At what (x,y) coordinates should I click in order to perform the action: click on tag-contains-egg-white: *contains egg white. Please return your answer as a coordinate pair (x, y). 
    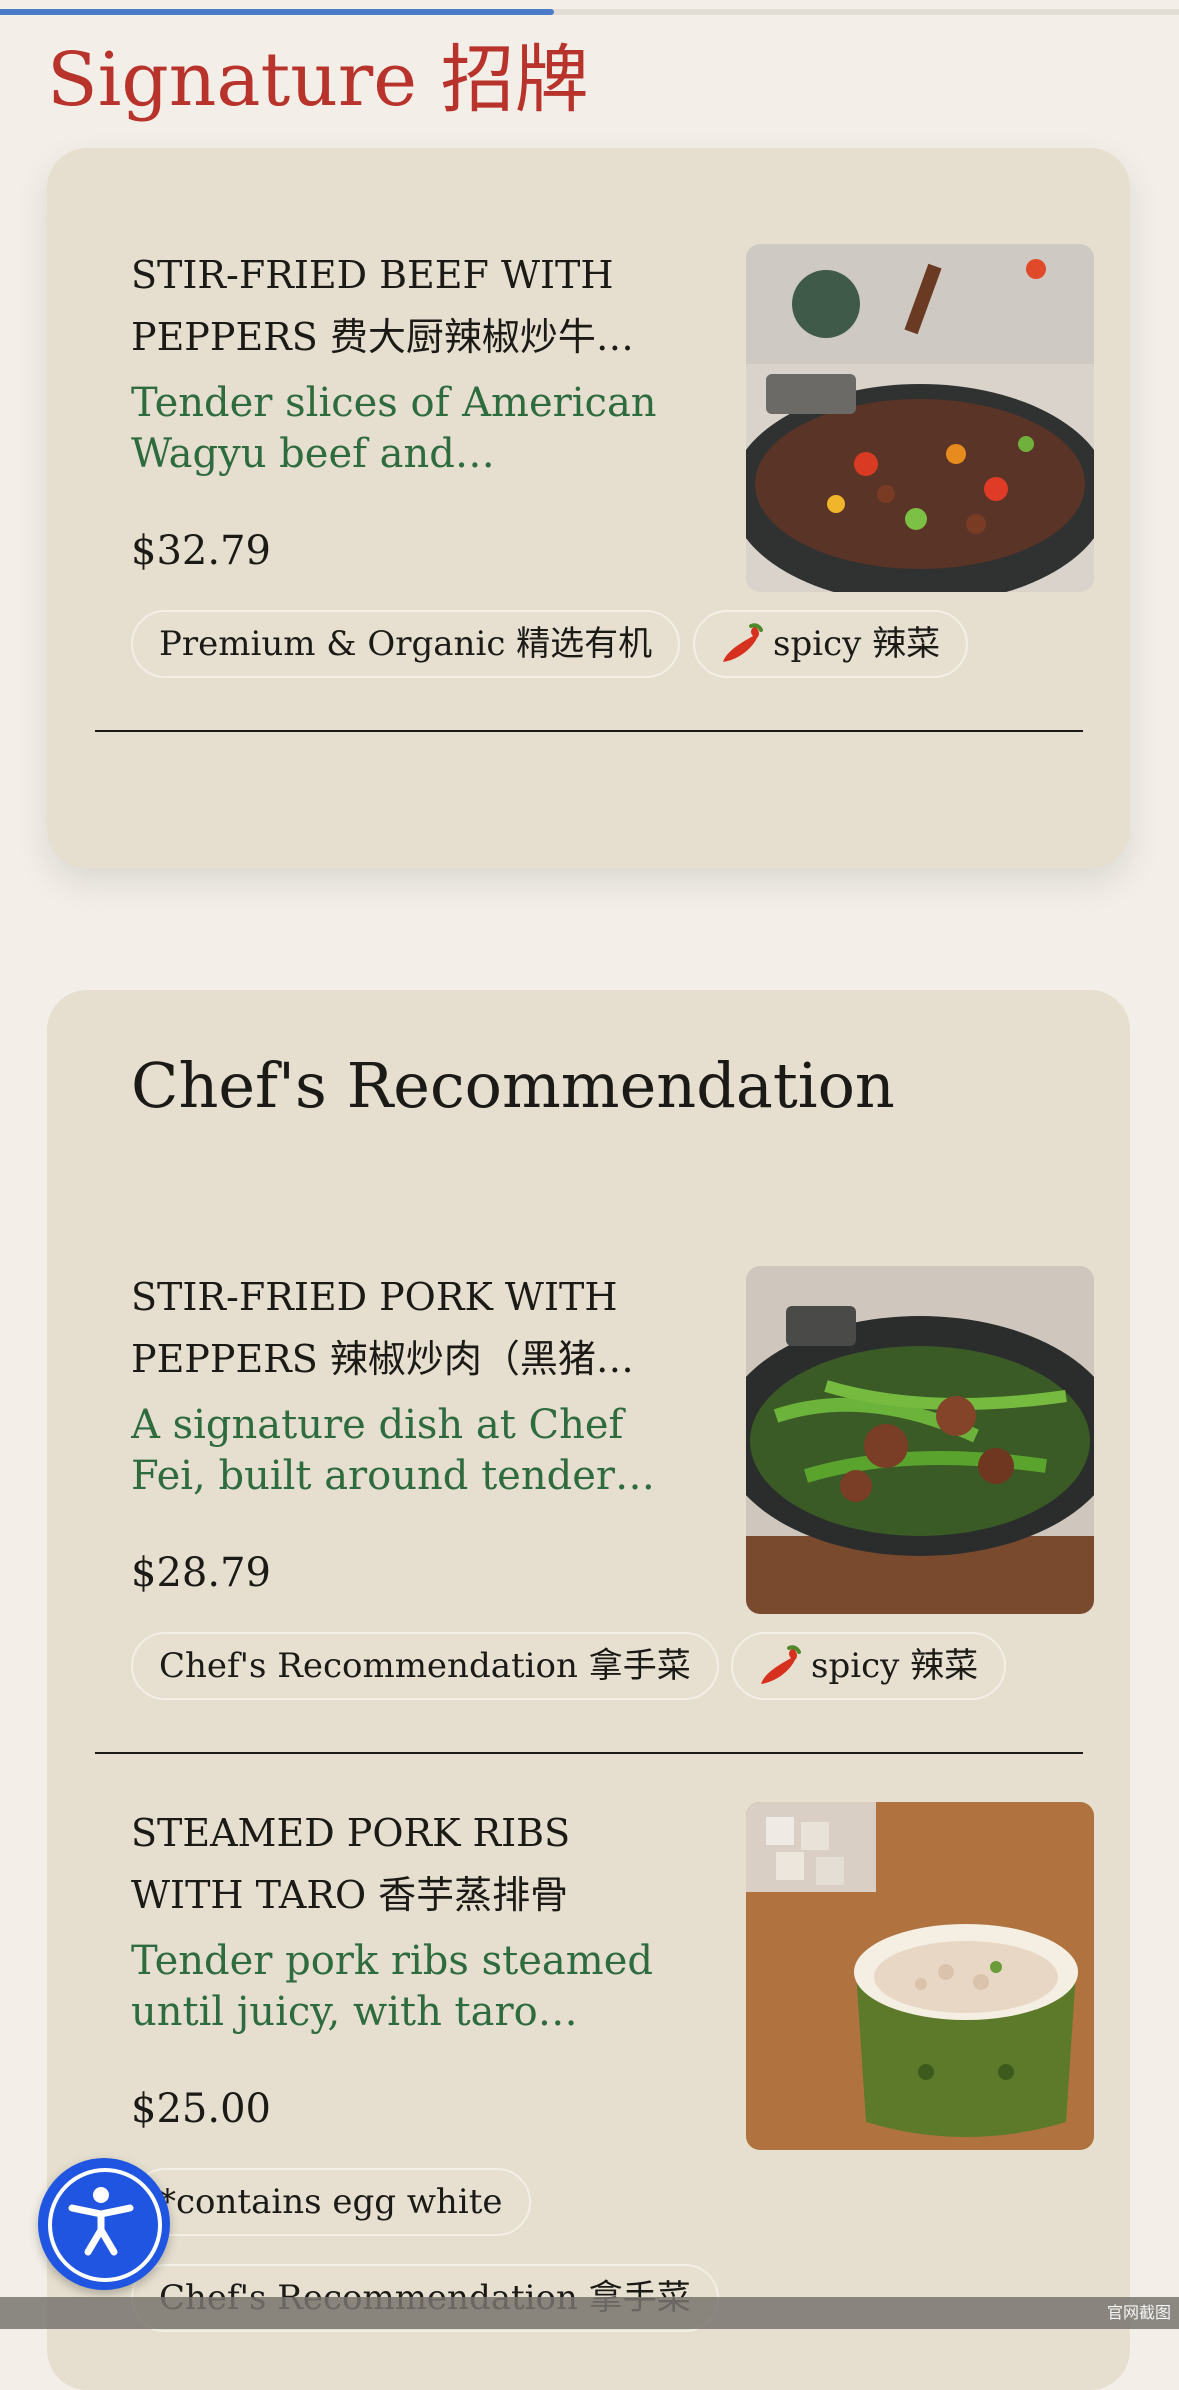
    Looking at the image, I should click on (331, 2202).